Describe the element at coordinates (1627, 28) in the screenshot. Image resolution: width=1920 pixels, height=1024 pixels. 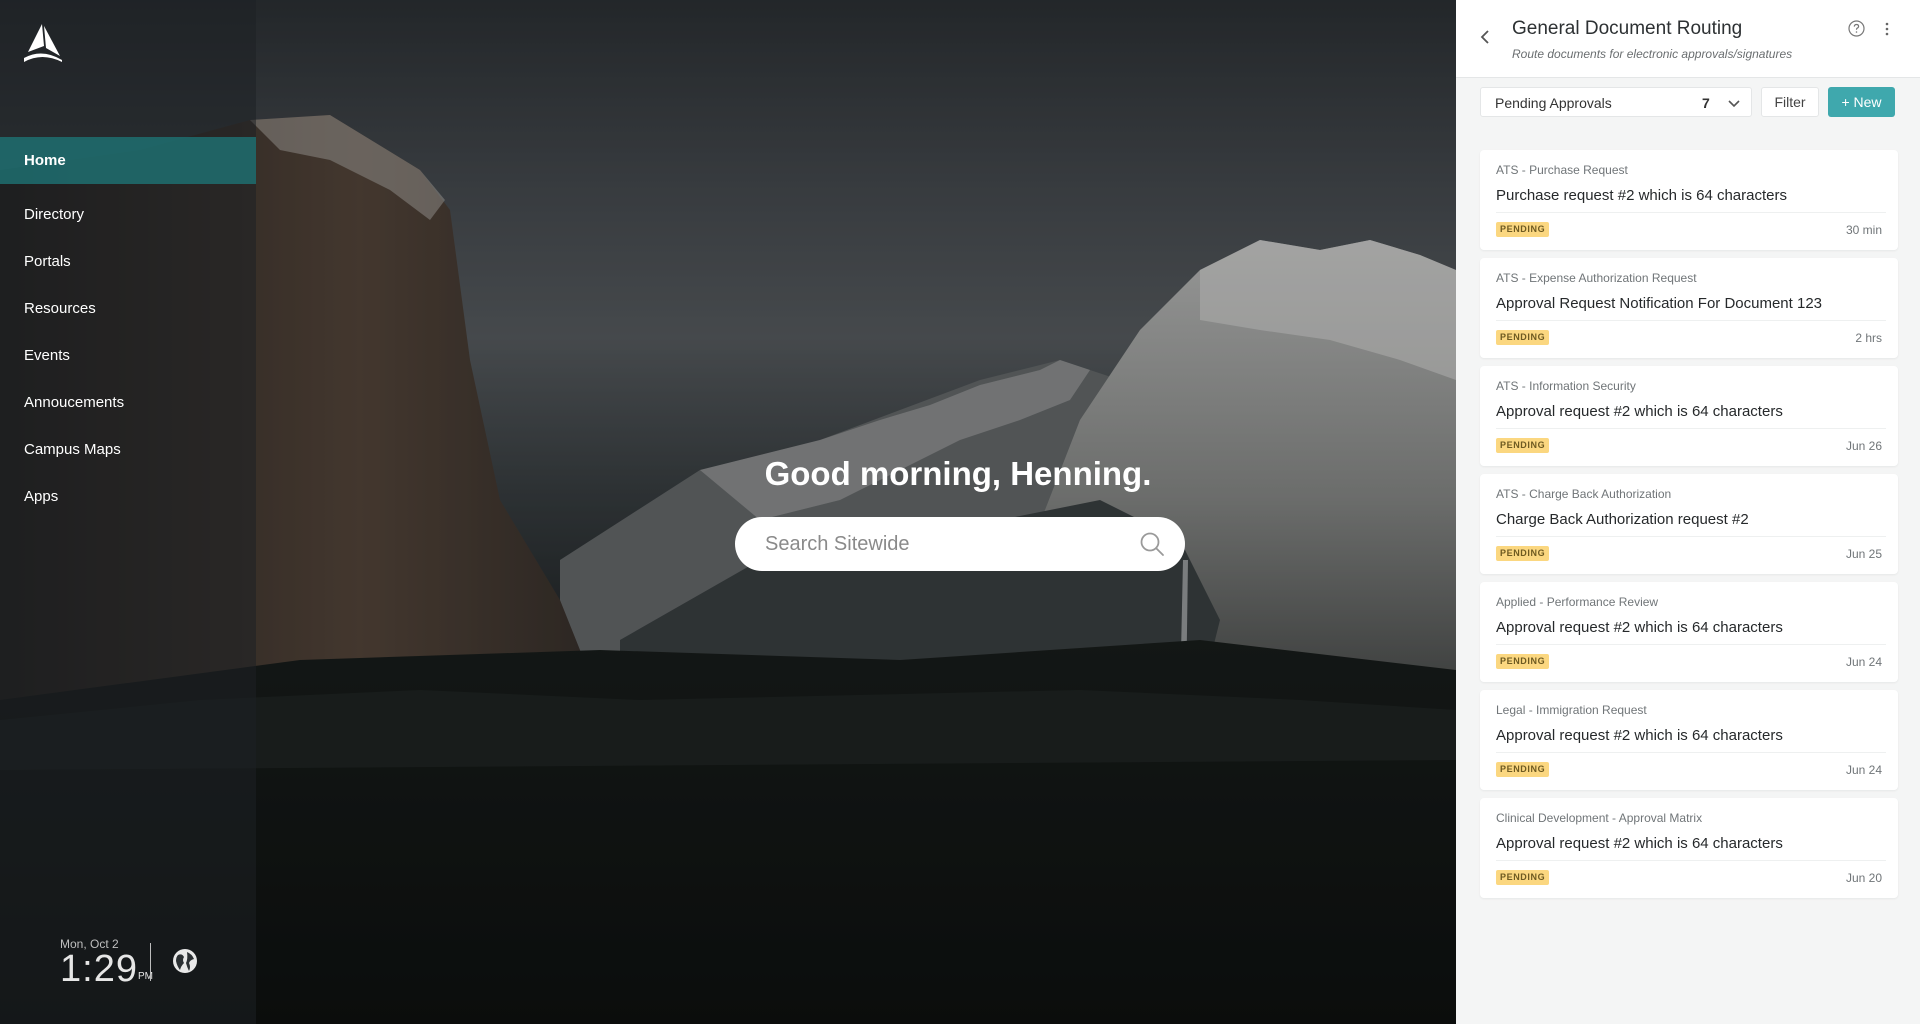
I see `panel-title: General Document Routing` at that location.